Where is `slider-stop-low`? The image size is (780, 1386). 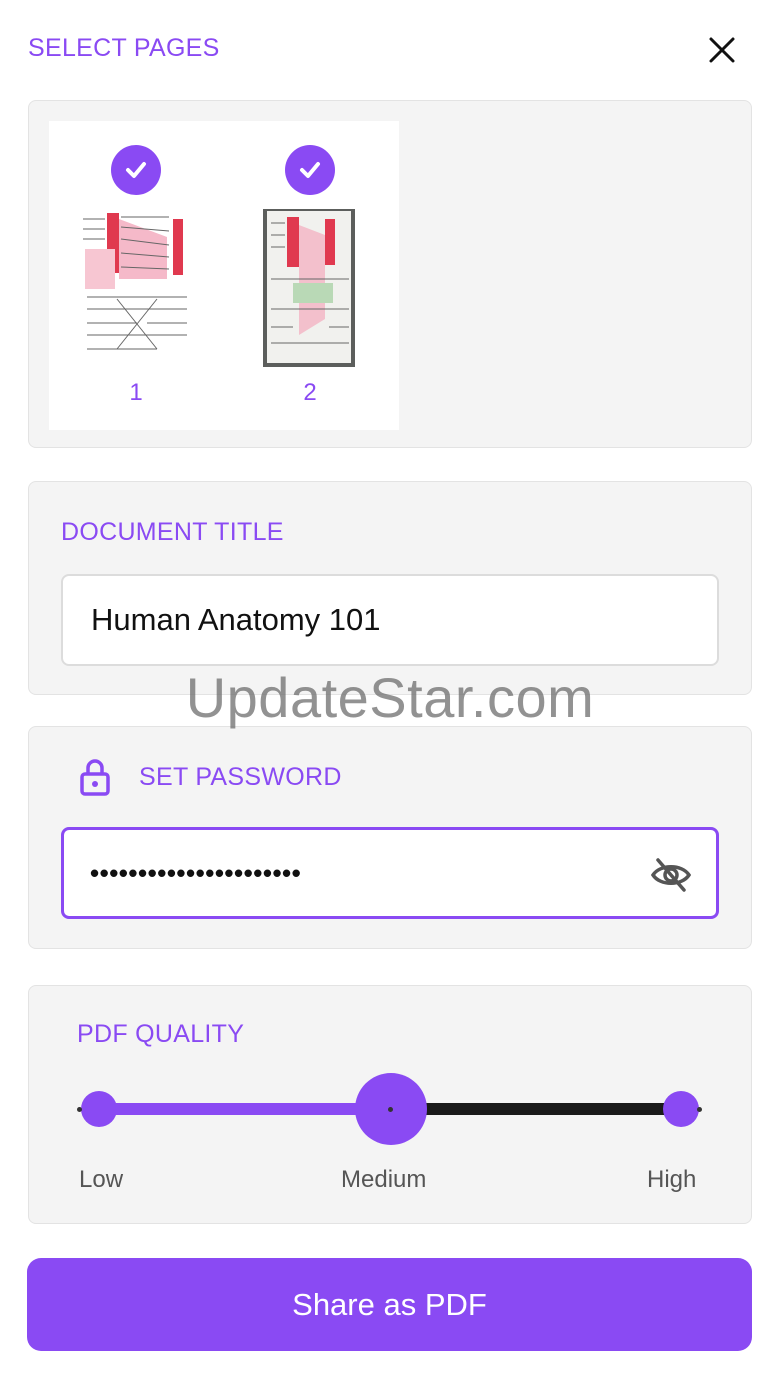 slider-stop-low is located at coordinates (99, 1109).